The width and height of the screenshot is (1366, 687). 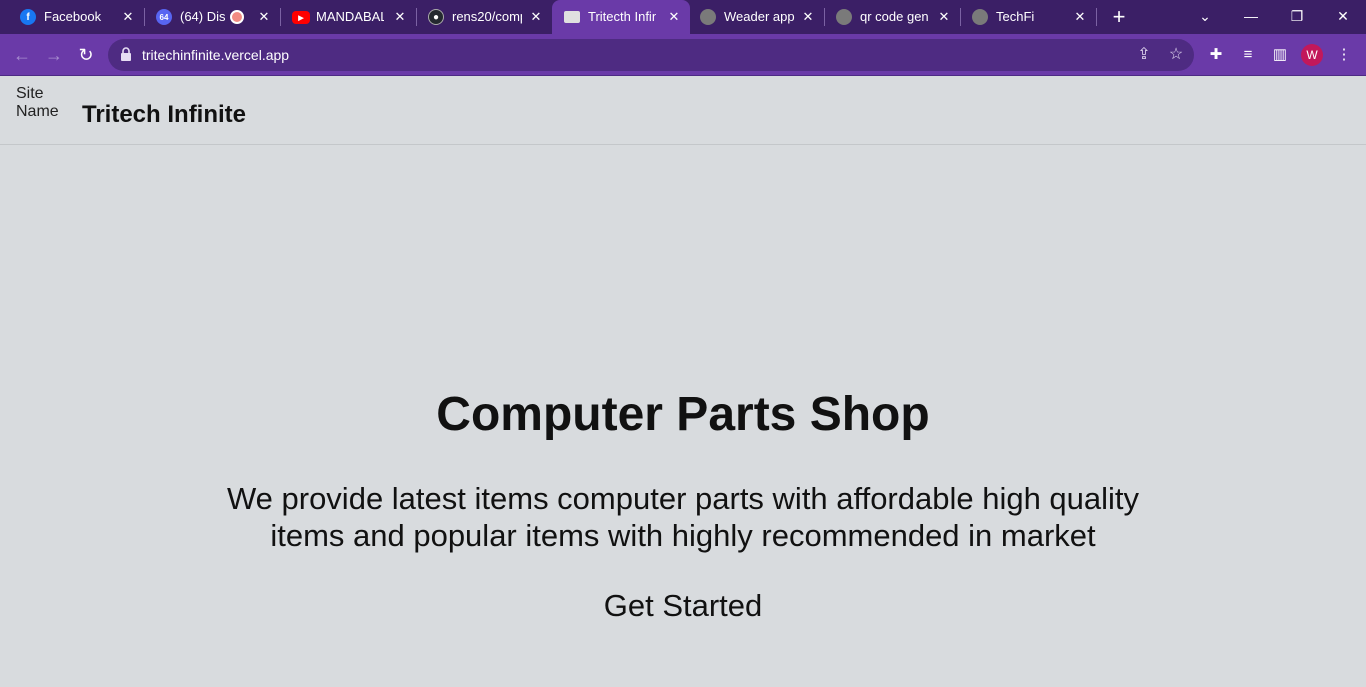 What do you see at coordinates (1096, 17) in the screenshot?
I see `tab-separator` at bounding box center [1096, 17].